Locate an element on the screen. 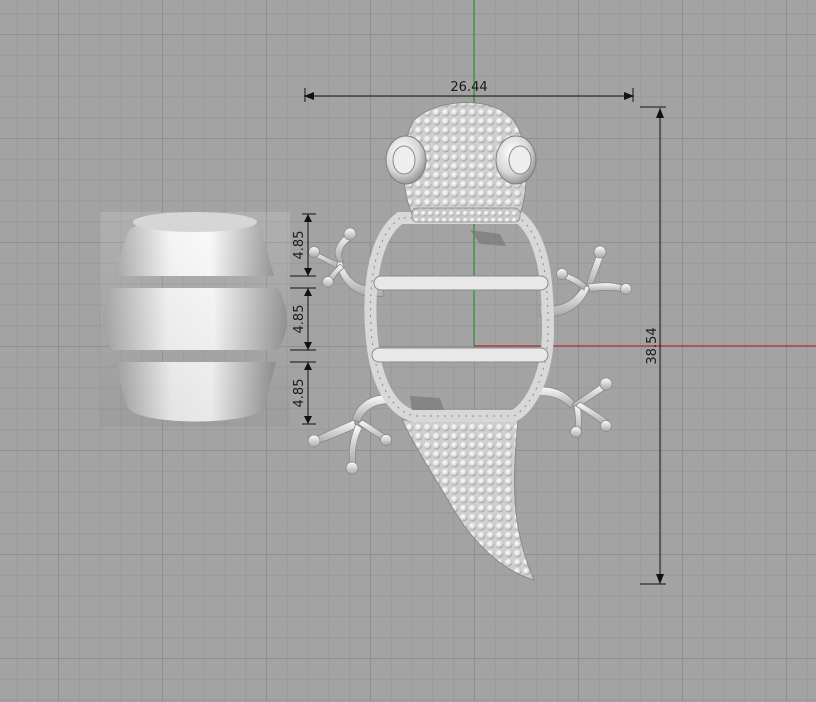  dimension-width-label: 26.44 is located at coordinates (468, 87).